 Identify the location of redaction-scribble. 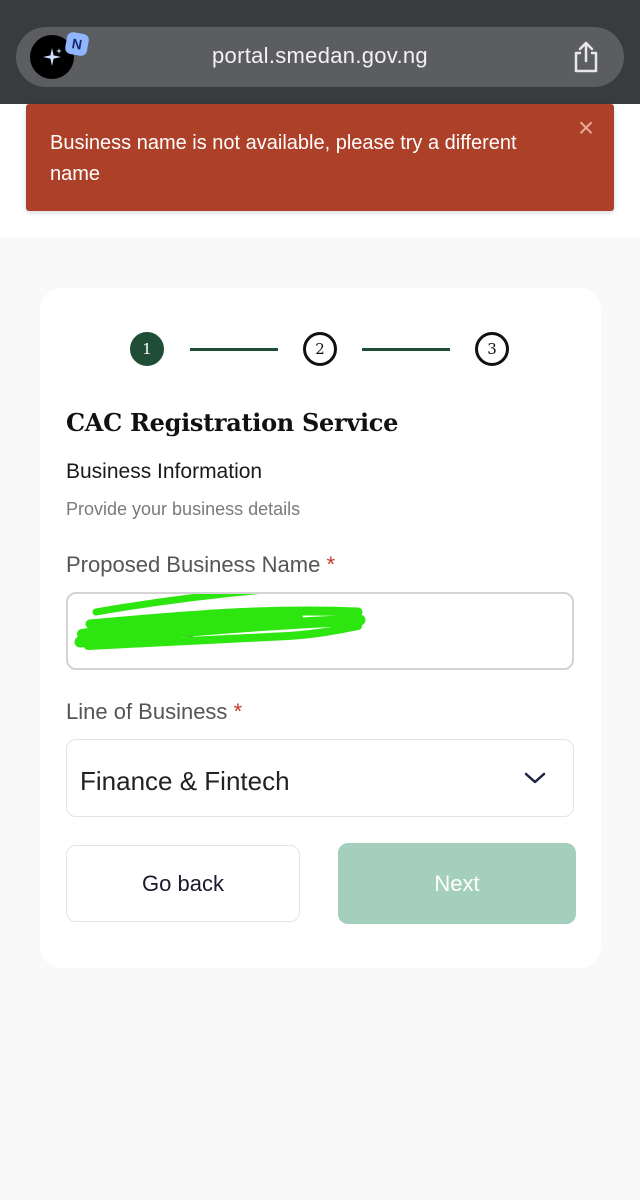
(220, 622).